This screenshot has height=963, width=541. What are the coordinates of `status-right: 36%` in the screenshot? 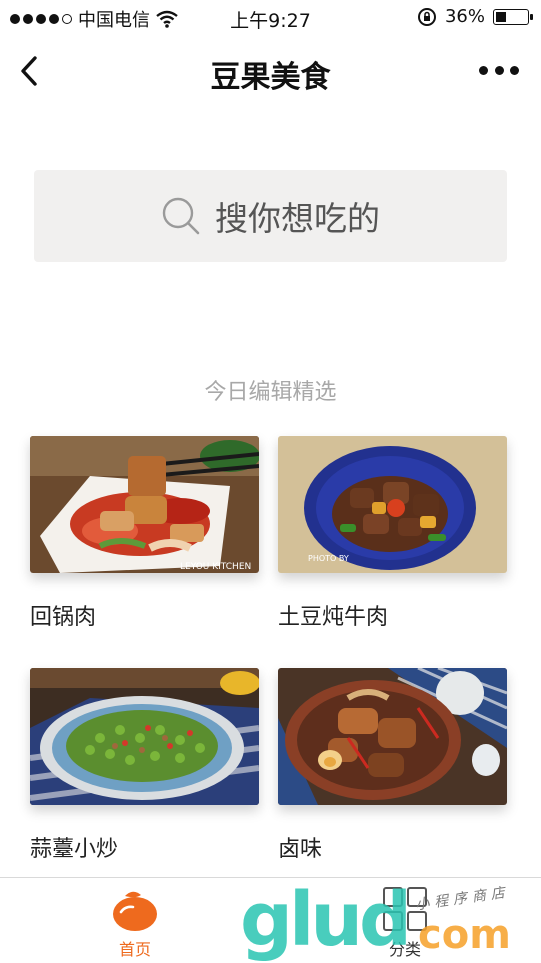 It's located at (475, 16).